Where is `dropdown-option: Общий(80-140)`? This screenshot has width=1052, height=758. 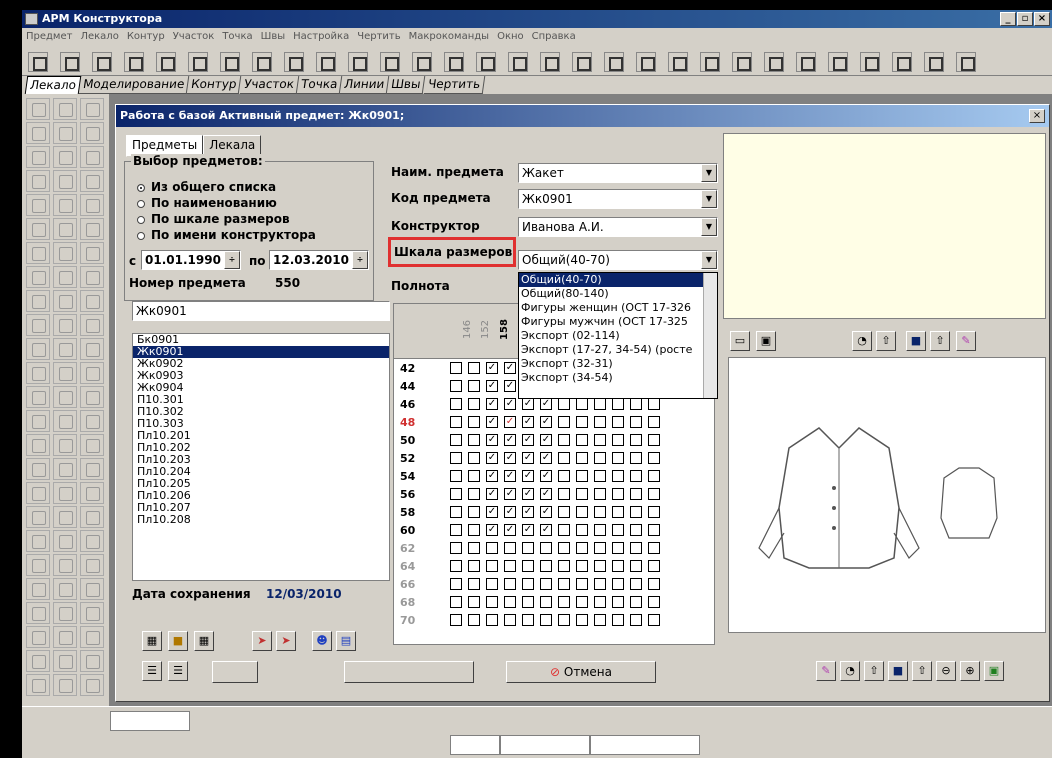
dropdown-option: Общий(80-140) is located at coordinates (618, 294).